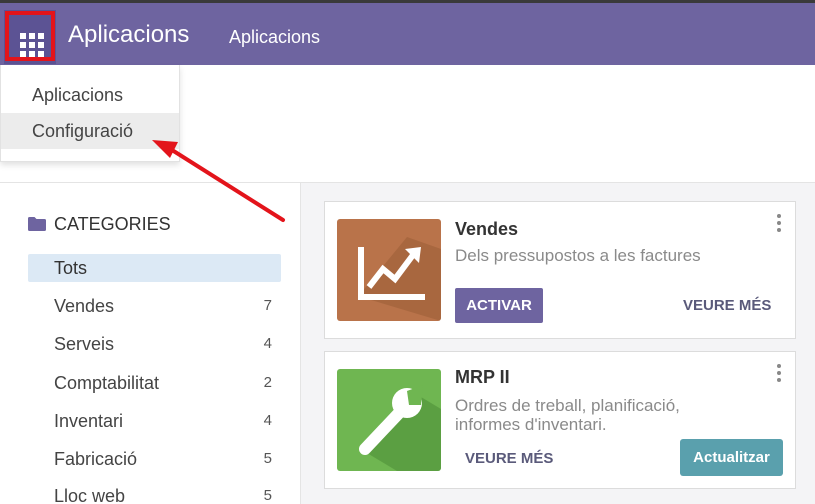 This screenshot has width=815, height=504. I want to click on category-label: Inventari, so click(89, 421).